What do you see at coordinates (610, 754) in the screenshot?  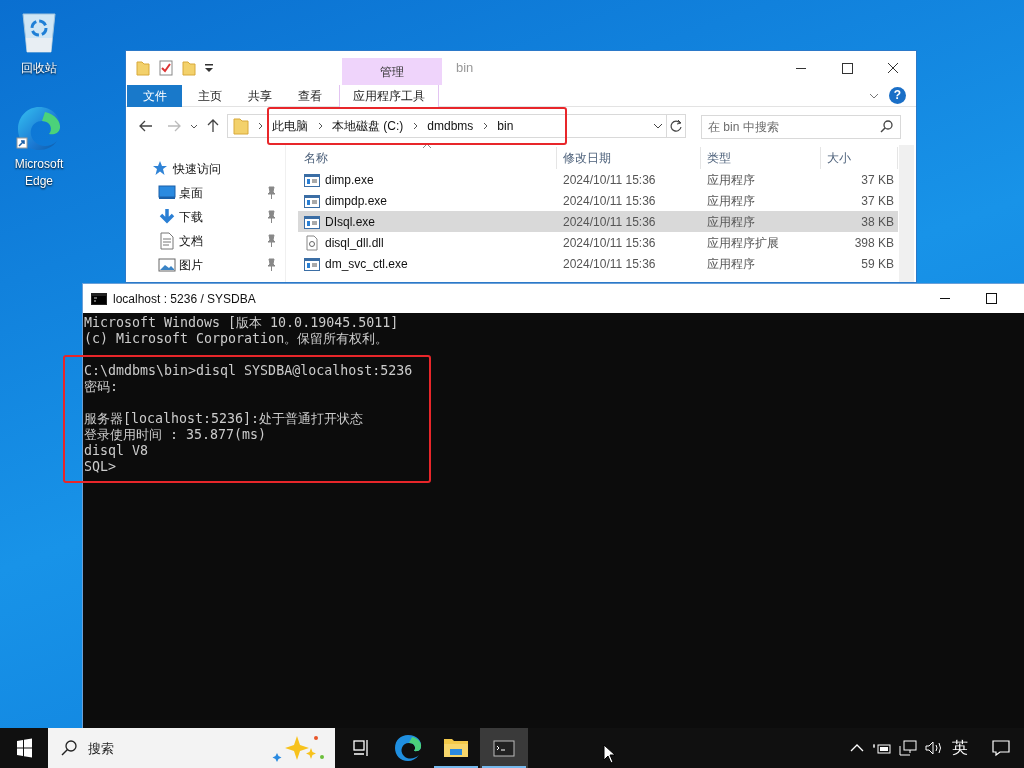 I see `mouse-pointer-icon` at bounding box center [610, 754].